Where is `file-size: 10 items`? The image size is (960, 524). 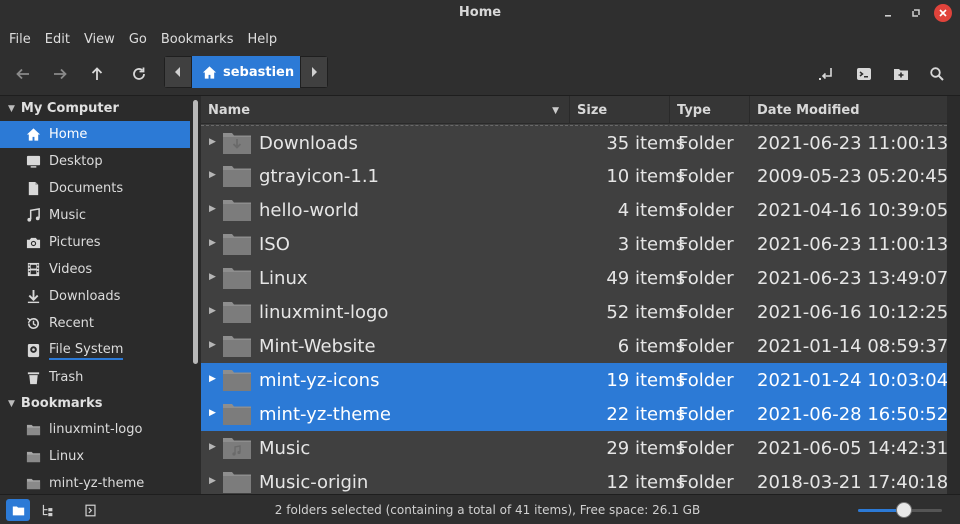
file-size: 10 items is located at coordinates (645, 176).